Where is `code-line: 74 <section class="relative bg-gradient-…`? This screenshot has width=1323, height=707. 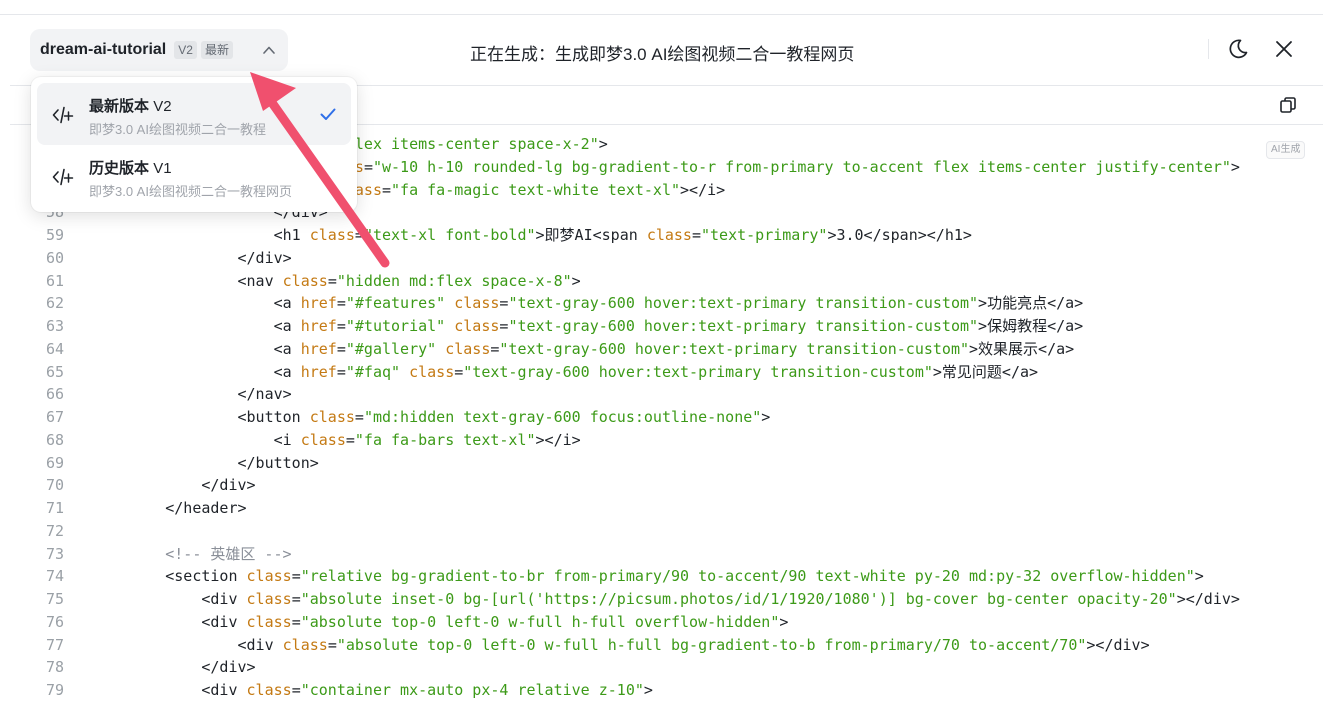 code-line: 74 <section class="relative bg-gradient-… is located at coordinates (661, 576).